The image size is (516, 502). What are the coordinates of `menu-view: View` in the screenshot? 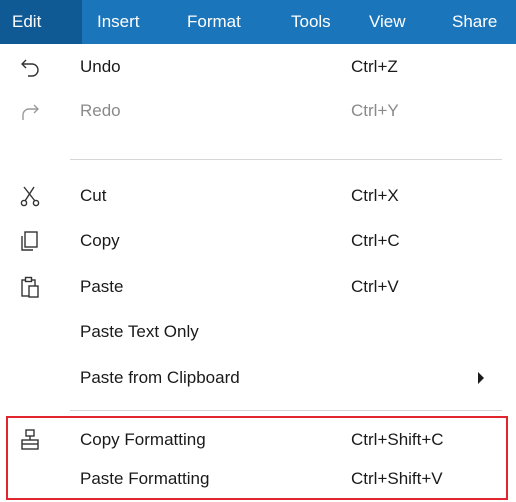 It's located at (387, 22).